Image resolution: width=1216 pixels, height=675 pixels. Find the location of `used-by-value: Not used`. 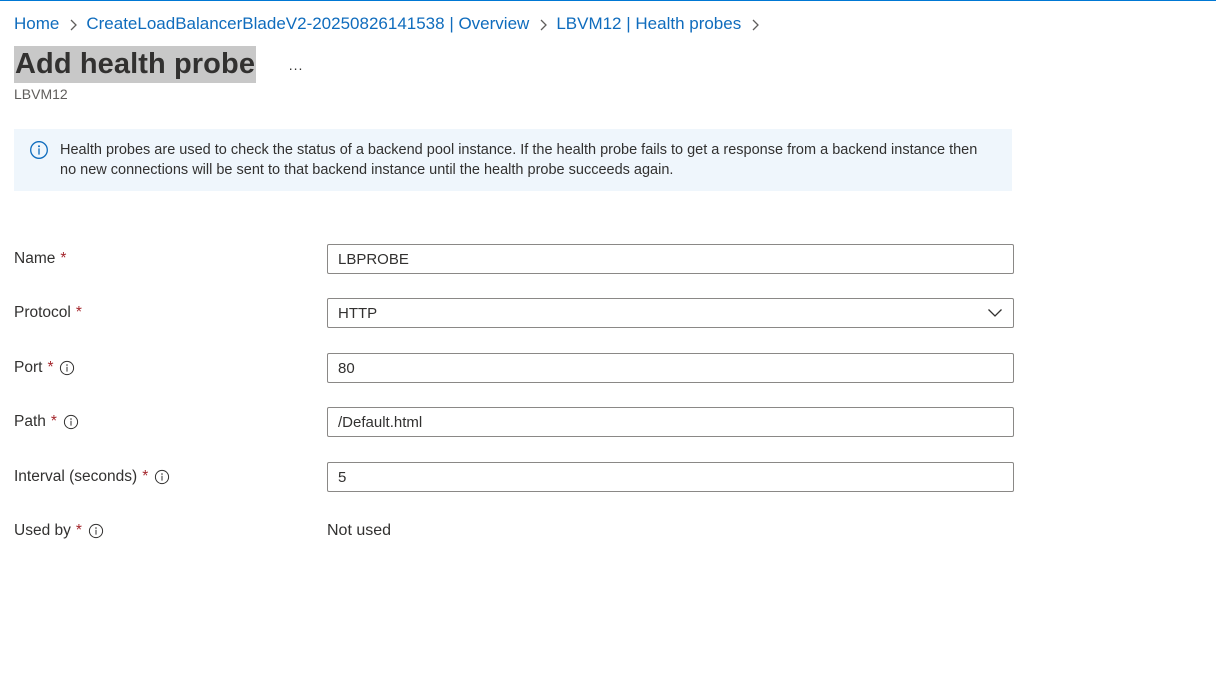

used-by-value: Not used is located at coordinates (359, 530).